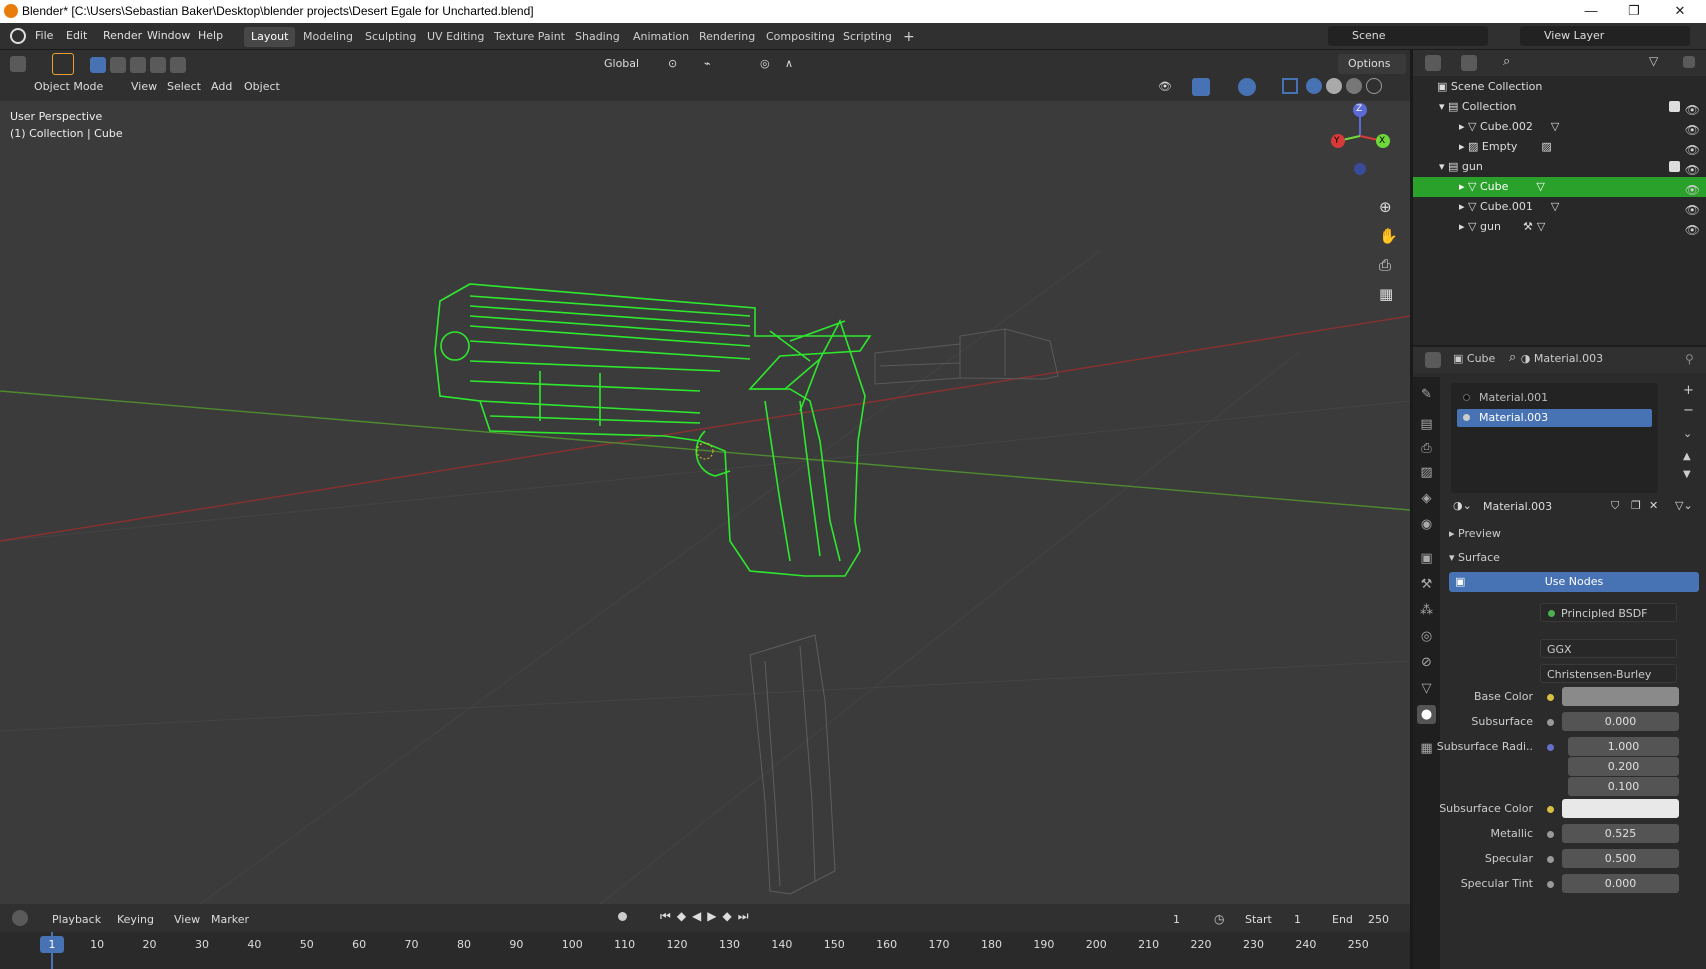  I want to click on pan-hand-icon: ✋, so click(1388, 236).